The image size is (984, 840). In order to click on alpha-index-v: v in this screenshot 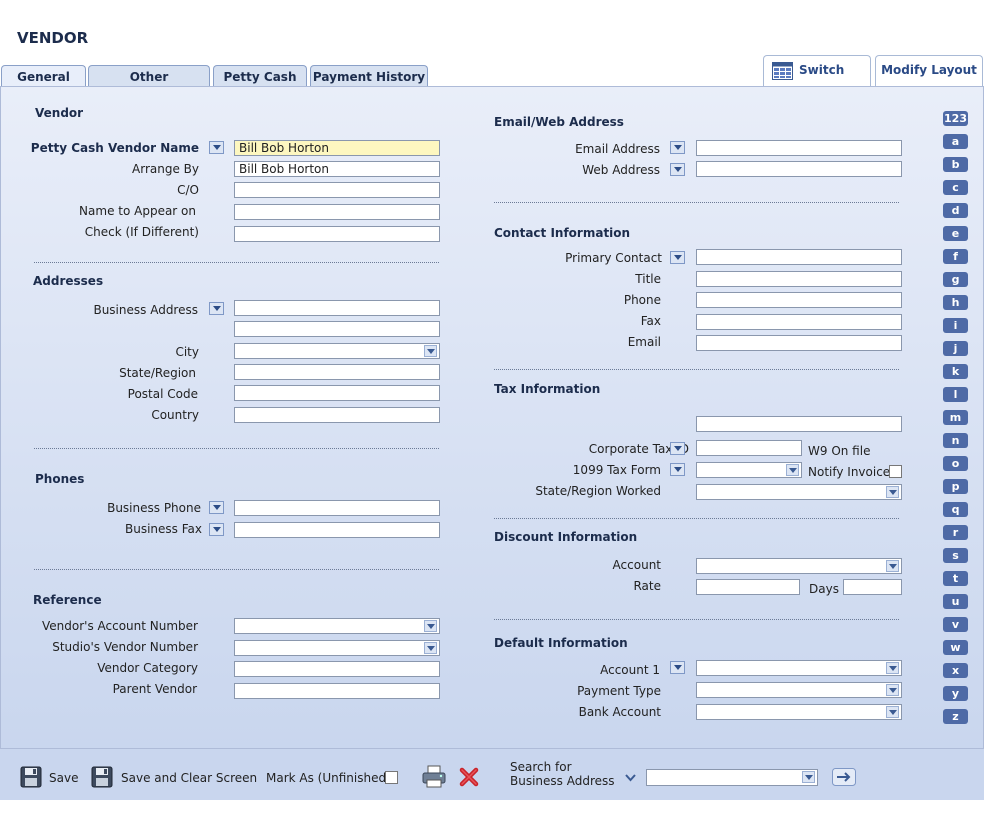, I will do `click(955, 624)`.